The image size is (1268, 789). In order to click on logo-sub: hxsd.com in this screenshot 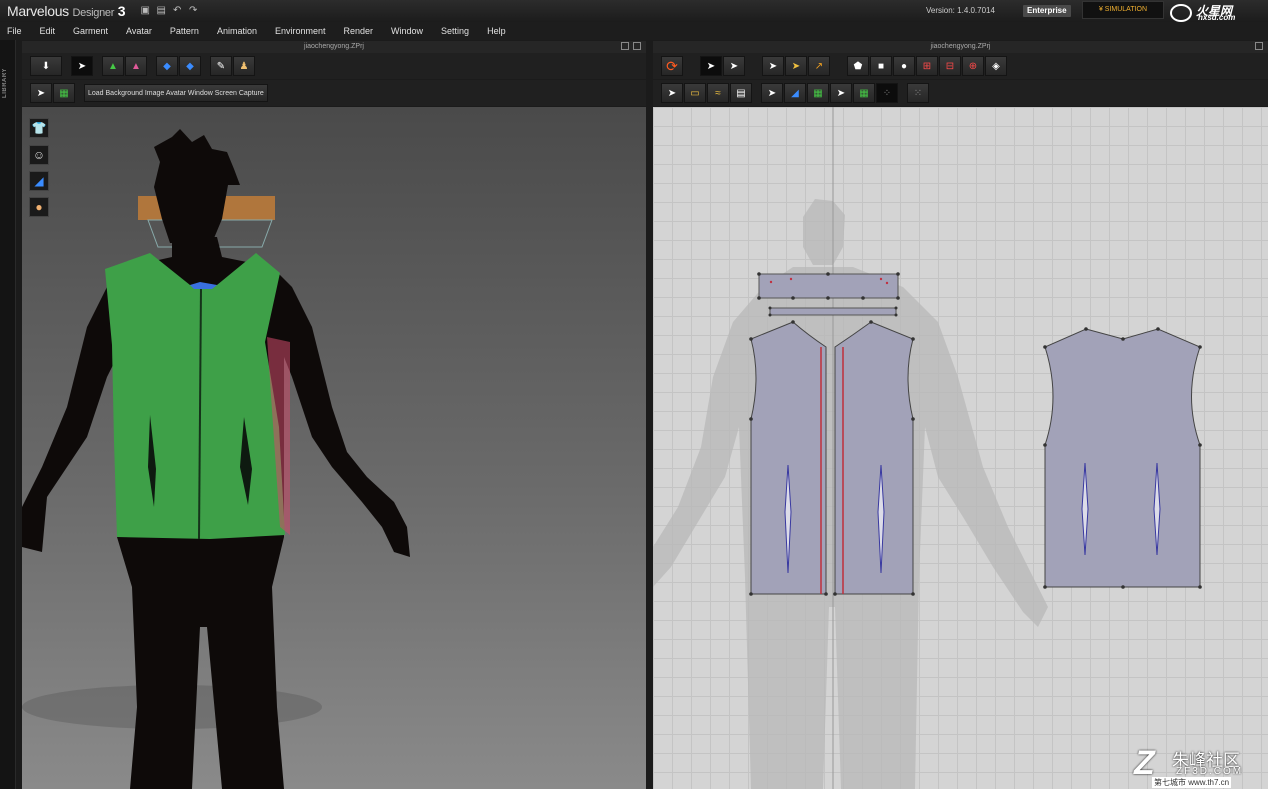, I will do `click(1217, 17)`.